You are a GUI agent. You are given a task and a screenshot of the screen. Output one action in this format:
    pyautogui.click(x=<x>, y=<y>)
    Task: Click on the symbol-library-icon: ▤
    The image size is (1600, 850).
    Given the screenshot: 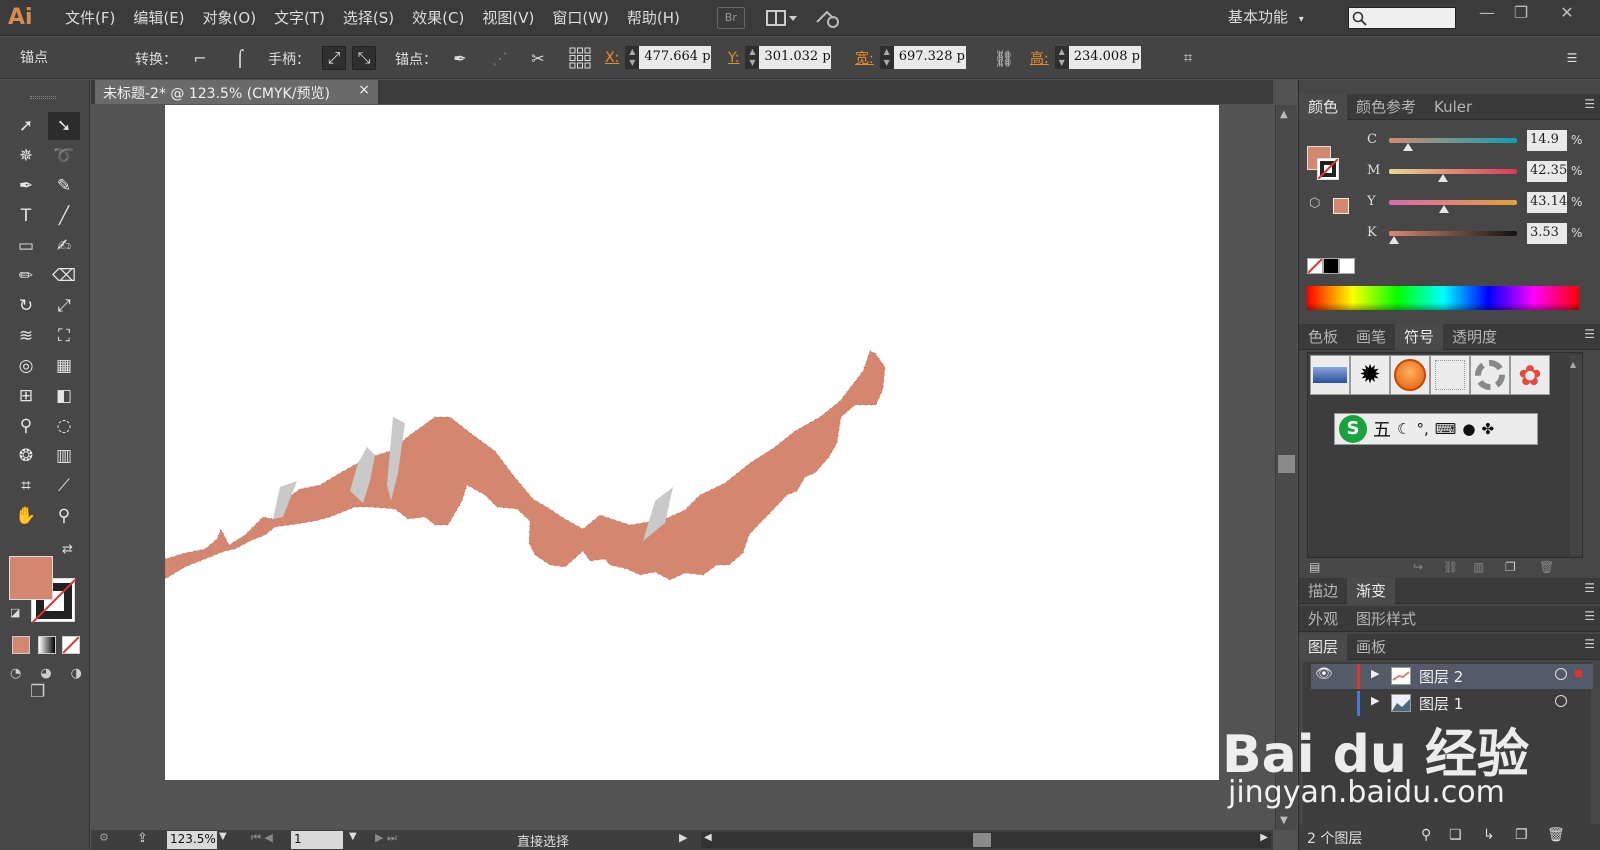 What is the action you would take?
    pyautogui.click(x=1314, y=567)
    